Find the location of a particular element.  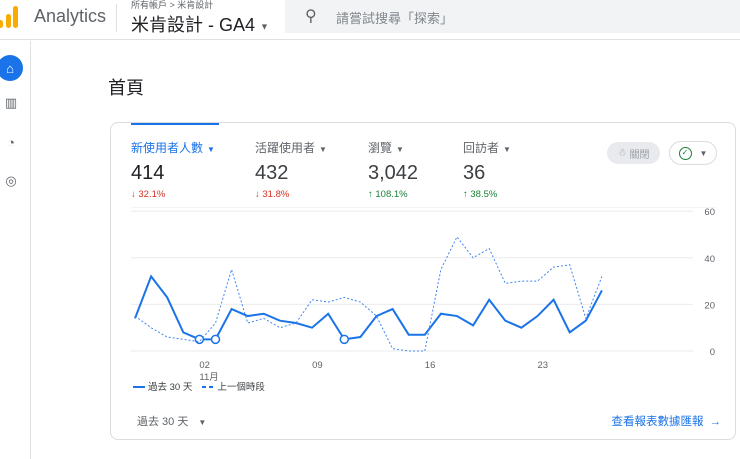

property-name: 米肯設計 - GA4 is located at coordinates (193, 25).